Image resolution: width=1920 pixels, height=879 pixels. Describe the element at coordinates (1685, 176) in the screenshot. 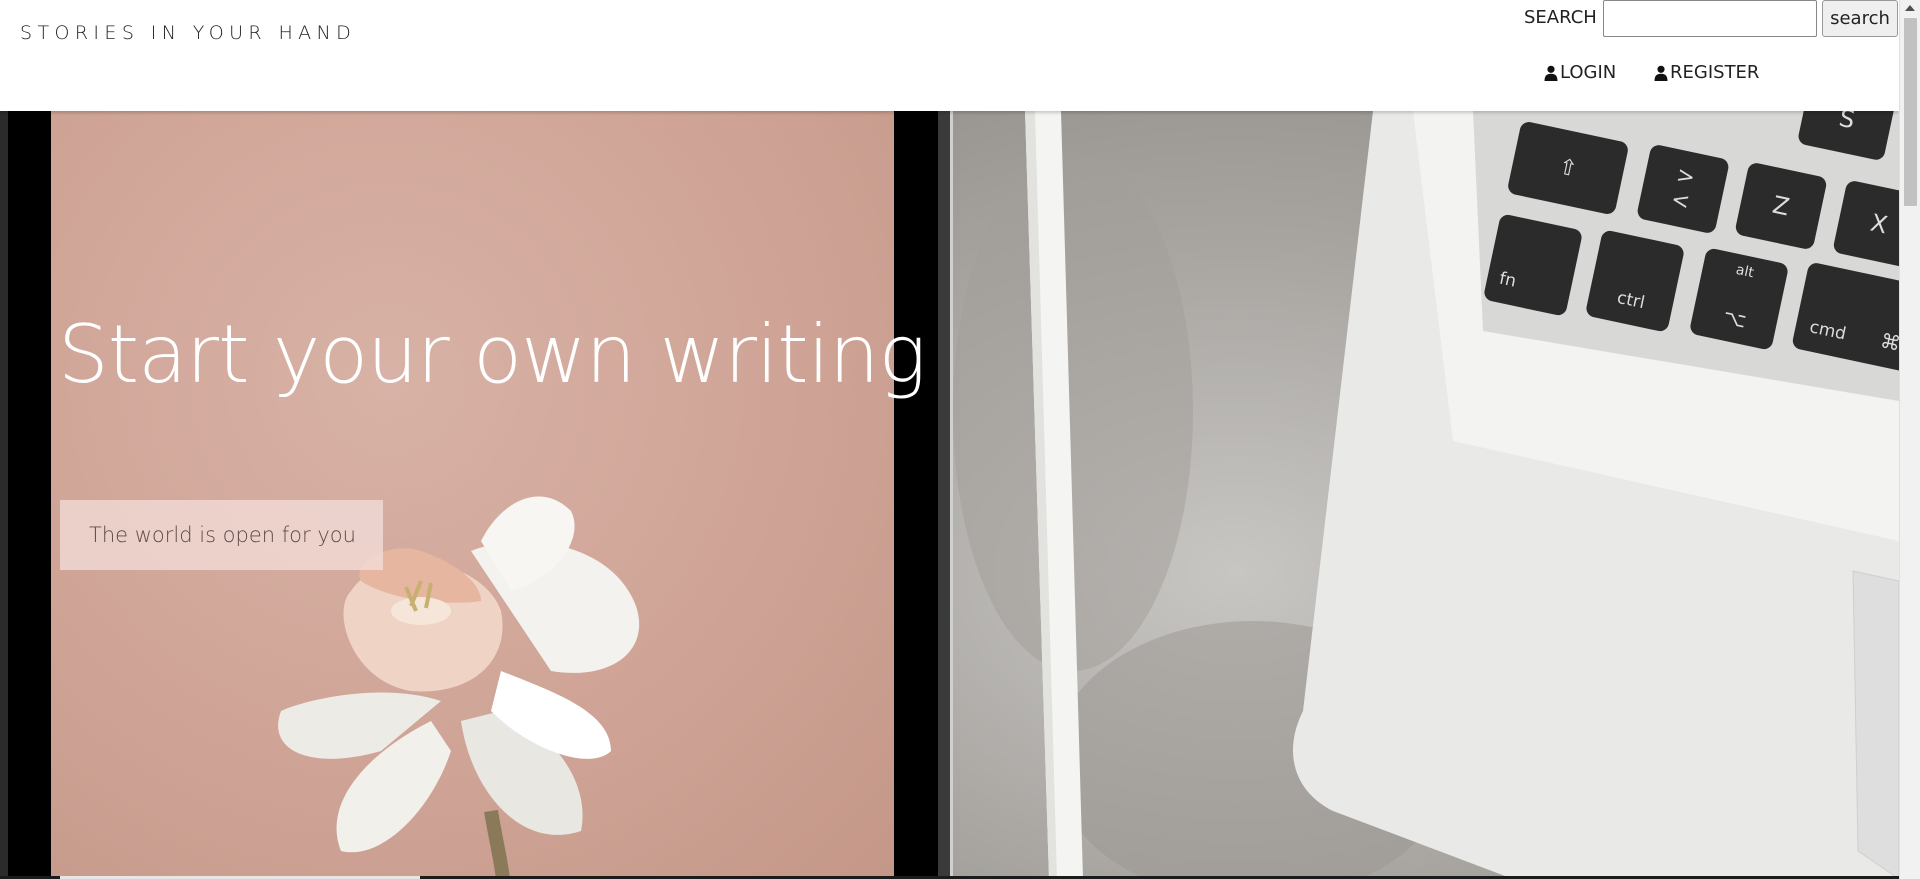

I see `key-greater-label: >` at that location.